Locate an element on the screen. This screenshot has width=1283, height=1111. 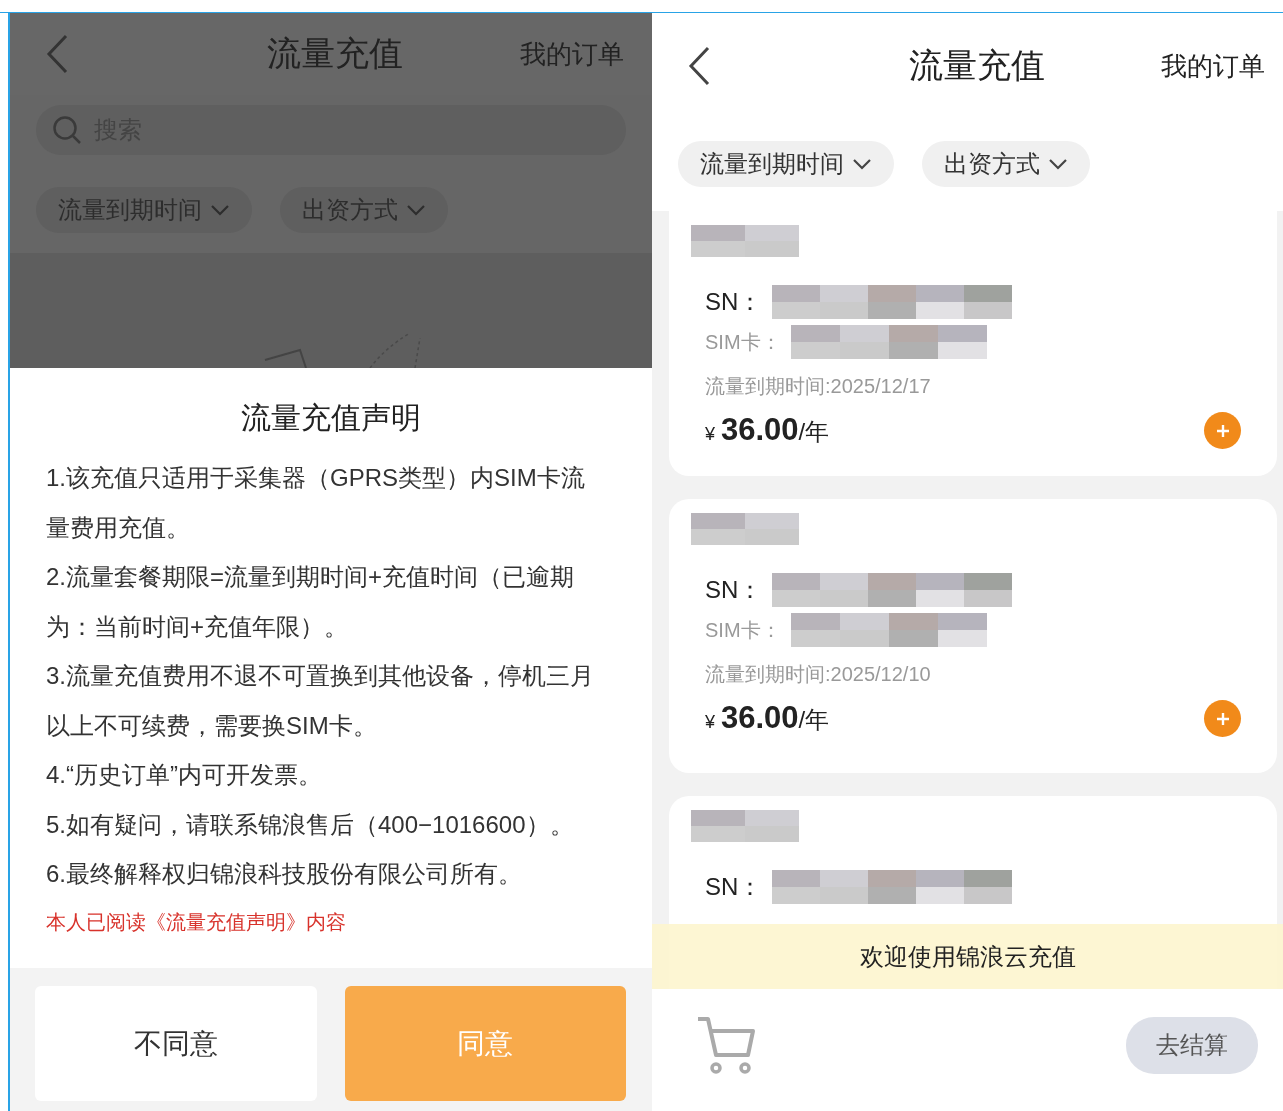
consent-text: 本人已阅读《流量充值声明》内容 is located at coordinates (196, 922).